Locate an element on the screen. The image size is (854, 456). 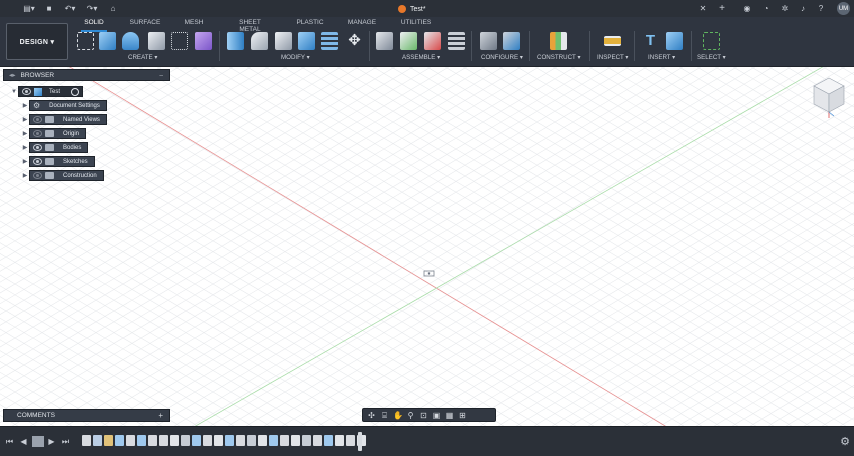
home-icon: ⌂ is located at coordinates (113, 8).